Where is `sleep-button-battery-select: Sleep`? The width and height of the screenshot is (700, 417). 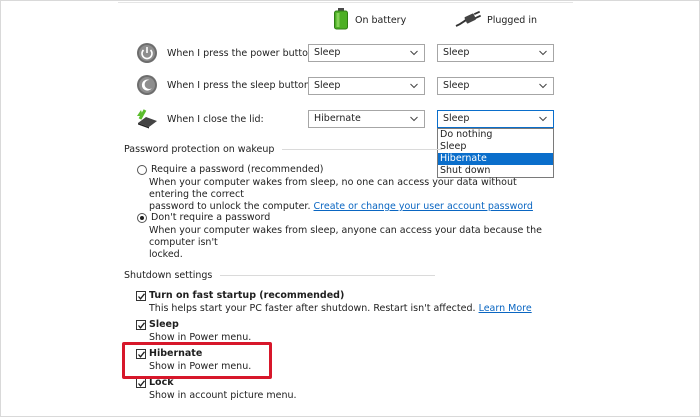
sleep-button-battery-select: Sleep is located at coordinates (366, 86).